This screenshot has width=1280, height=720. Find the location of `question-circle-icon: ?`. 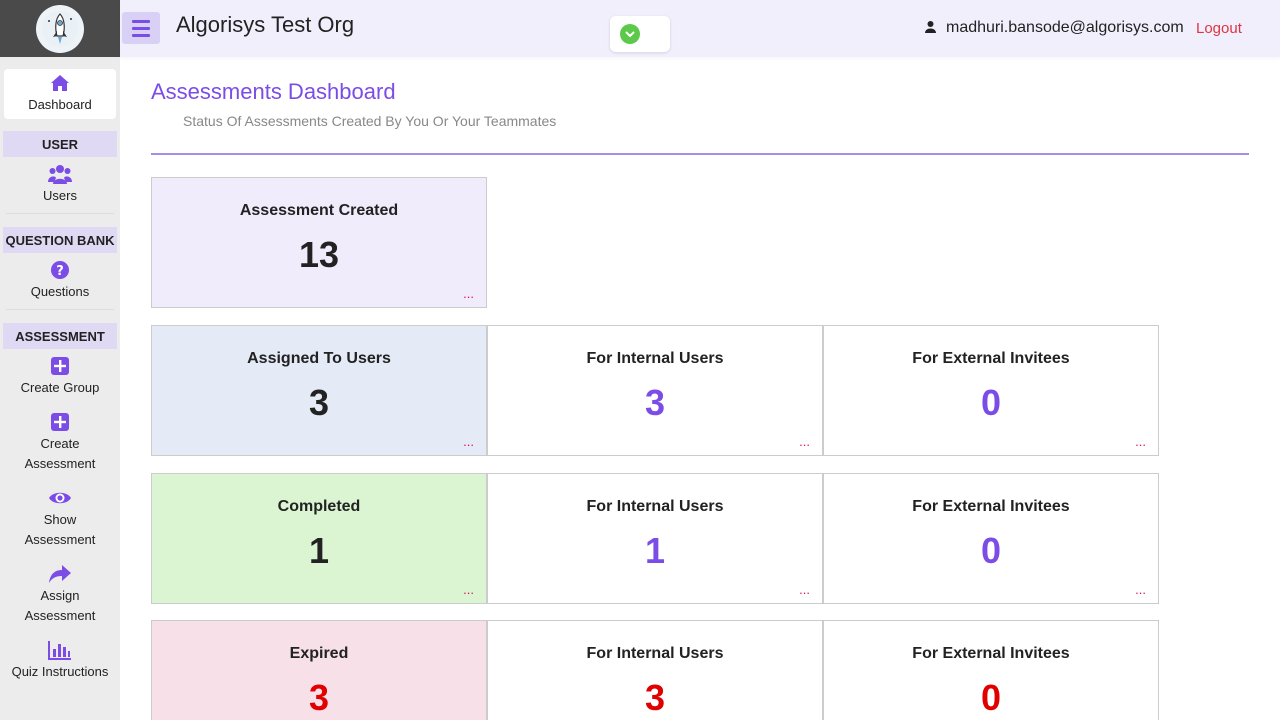

question-circle-icon: ? is located at coordinates (60, 270).